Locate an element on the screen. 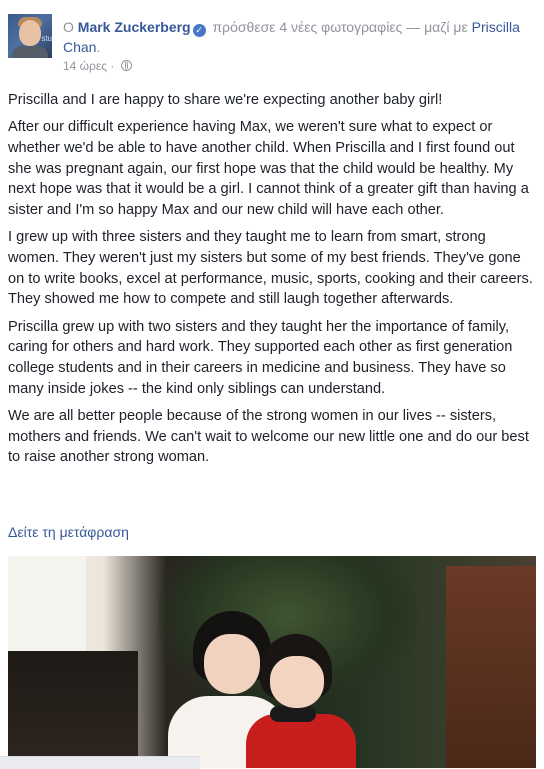 The image size is (544, 769). verified-icon: ✓ is located at coordinates (199, 30).